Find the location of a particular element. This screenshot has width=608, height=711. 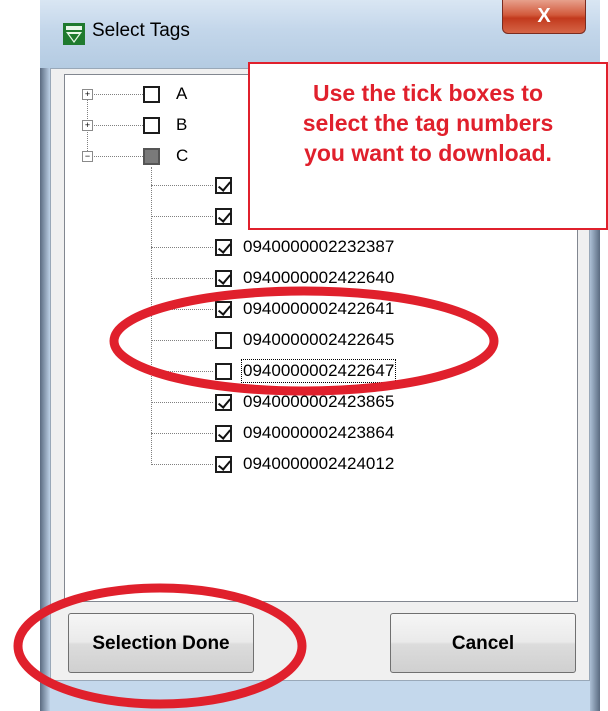

highlight-ellipse-selection-done is located at coordinates (160, 646).